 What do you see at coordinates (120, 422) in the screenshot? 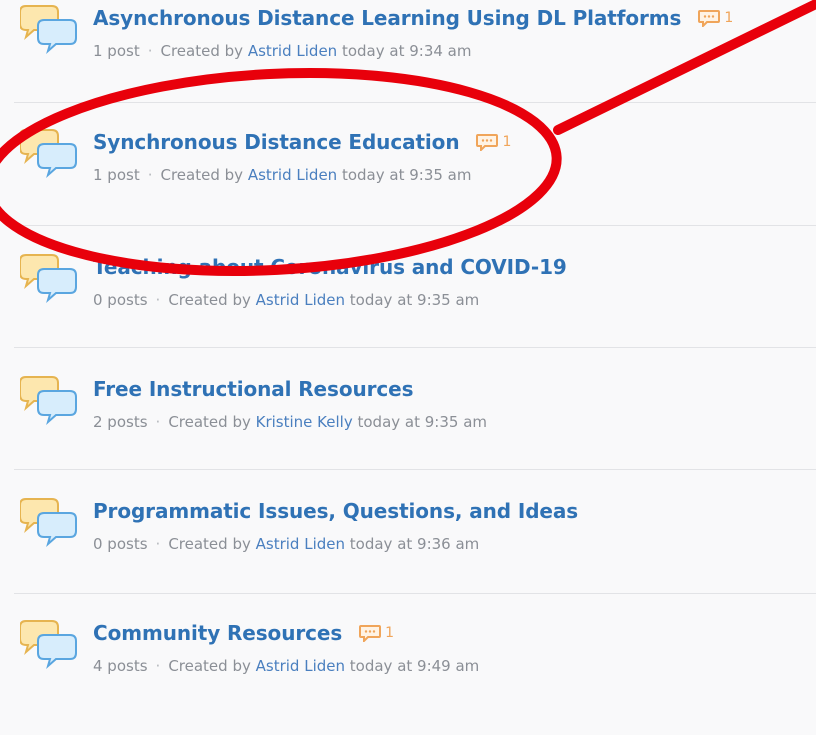
I see `post-count: 2 posts` at bounding box center [120, 422].